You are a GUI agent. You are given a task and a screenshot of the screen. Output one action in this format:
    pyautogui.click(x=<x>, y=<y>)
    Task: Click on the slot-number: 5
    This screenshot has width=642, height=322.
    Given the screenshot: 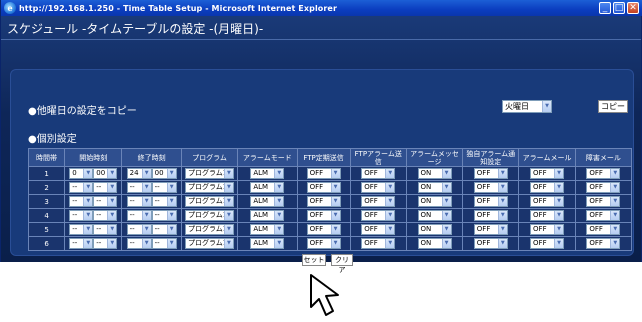 What is the action you would take?
    pyautogui.click(x=46, y=229)
    